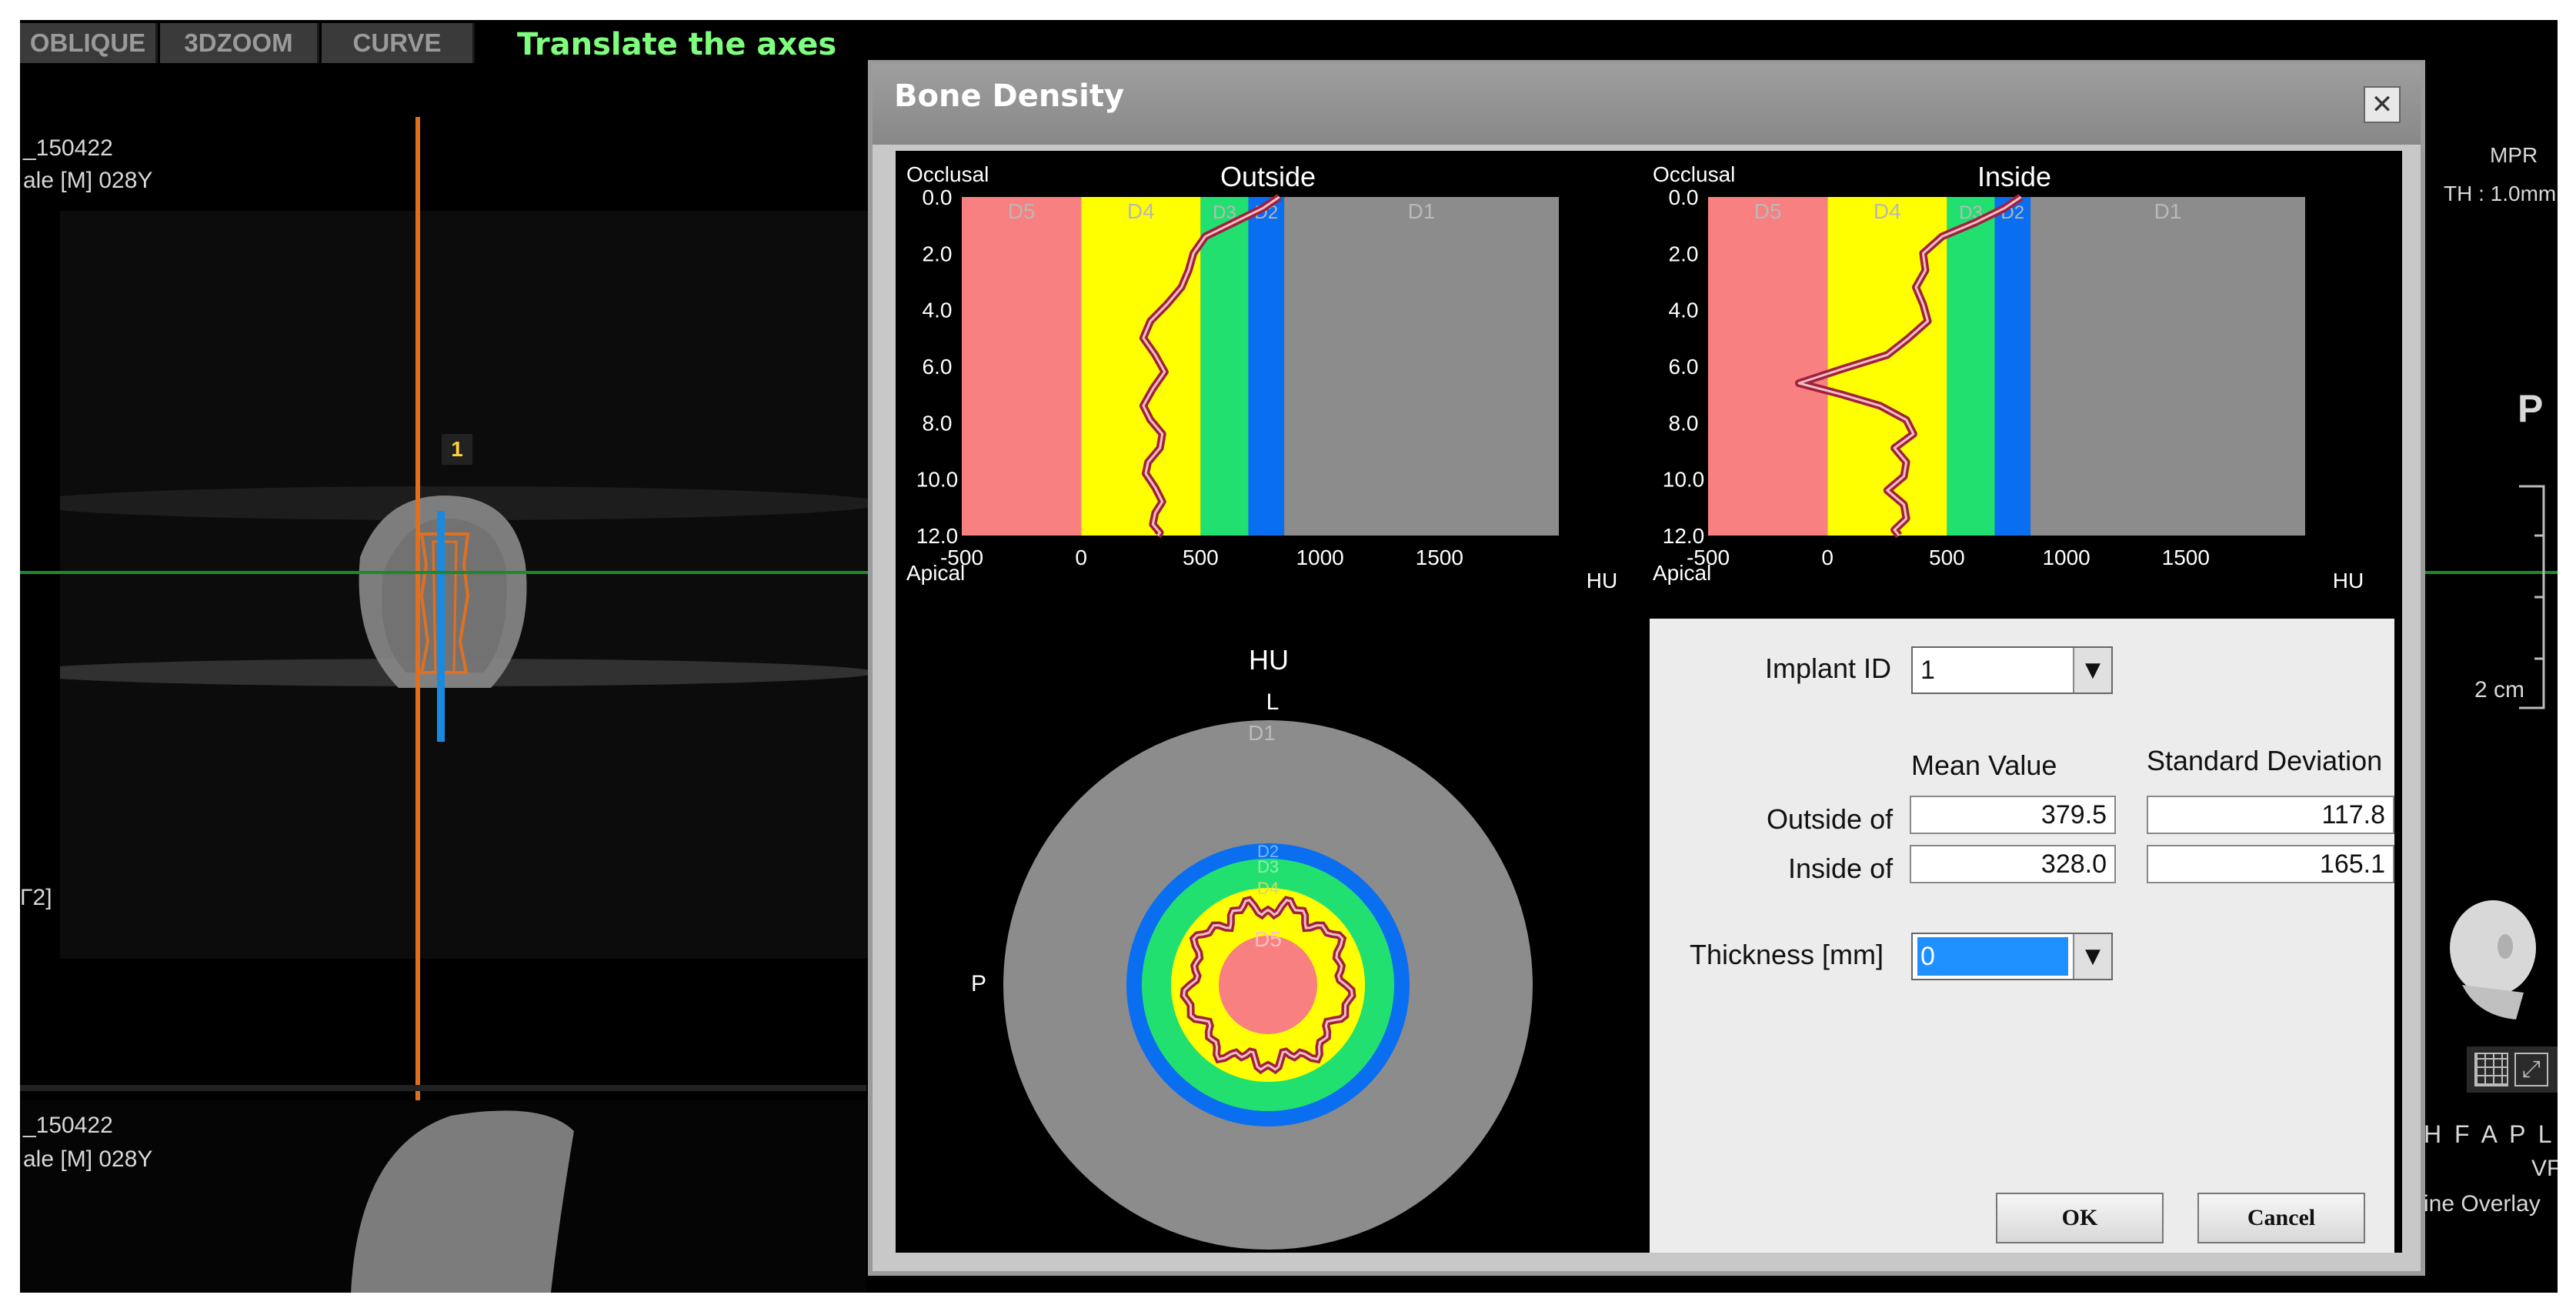 The image size is (2576, 1315). Describe the element at coordinates (948, 174) in the screenshot. I see `outside-occlusal-label: Occlusal` at that location.